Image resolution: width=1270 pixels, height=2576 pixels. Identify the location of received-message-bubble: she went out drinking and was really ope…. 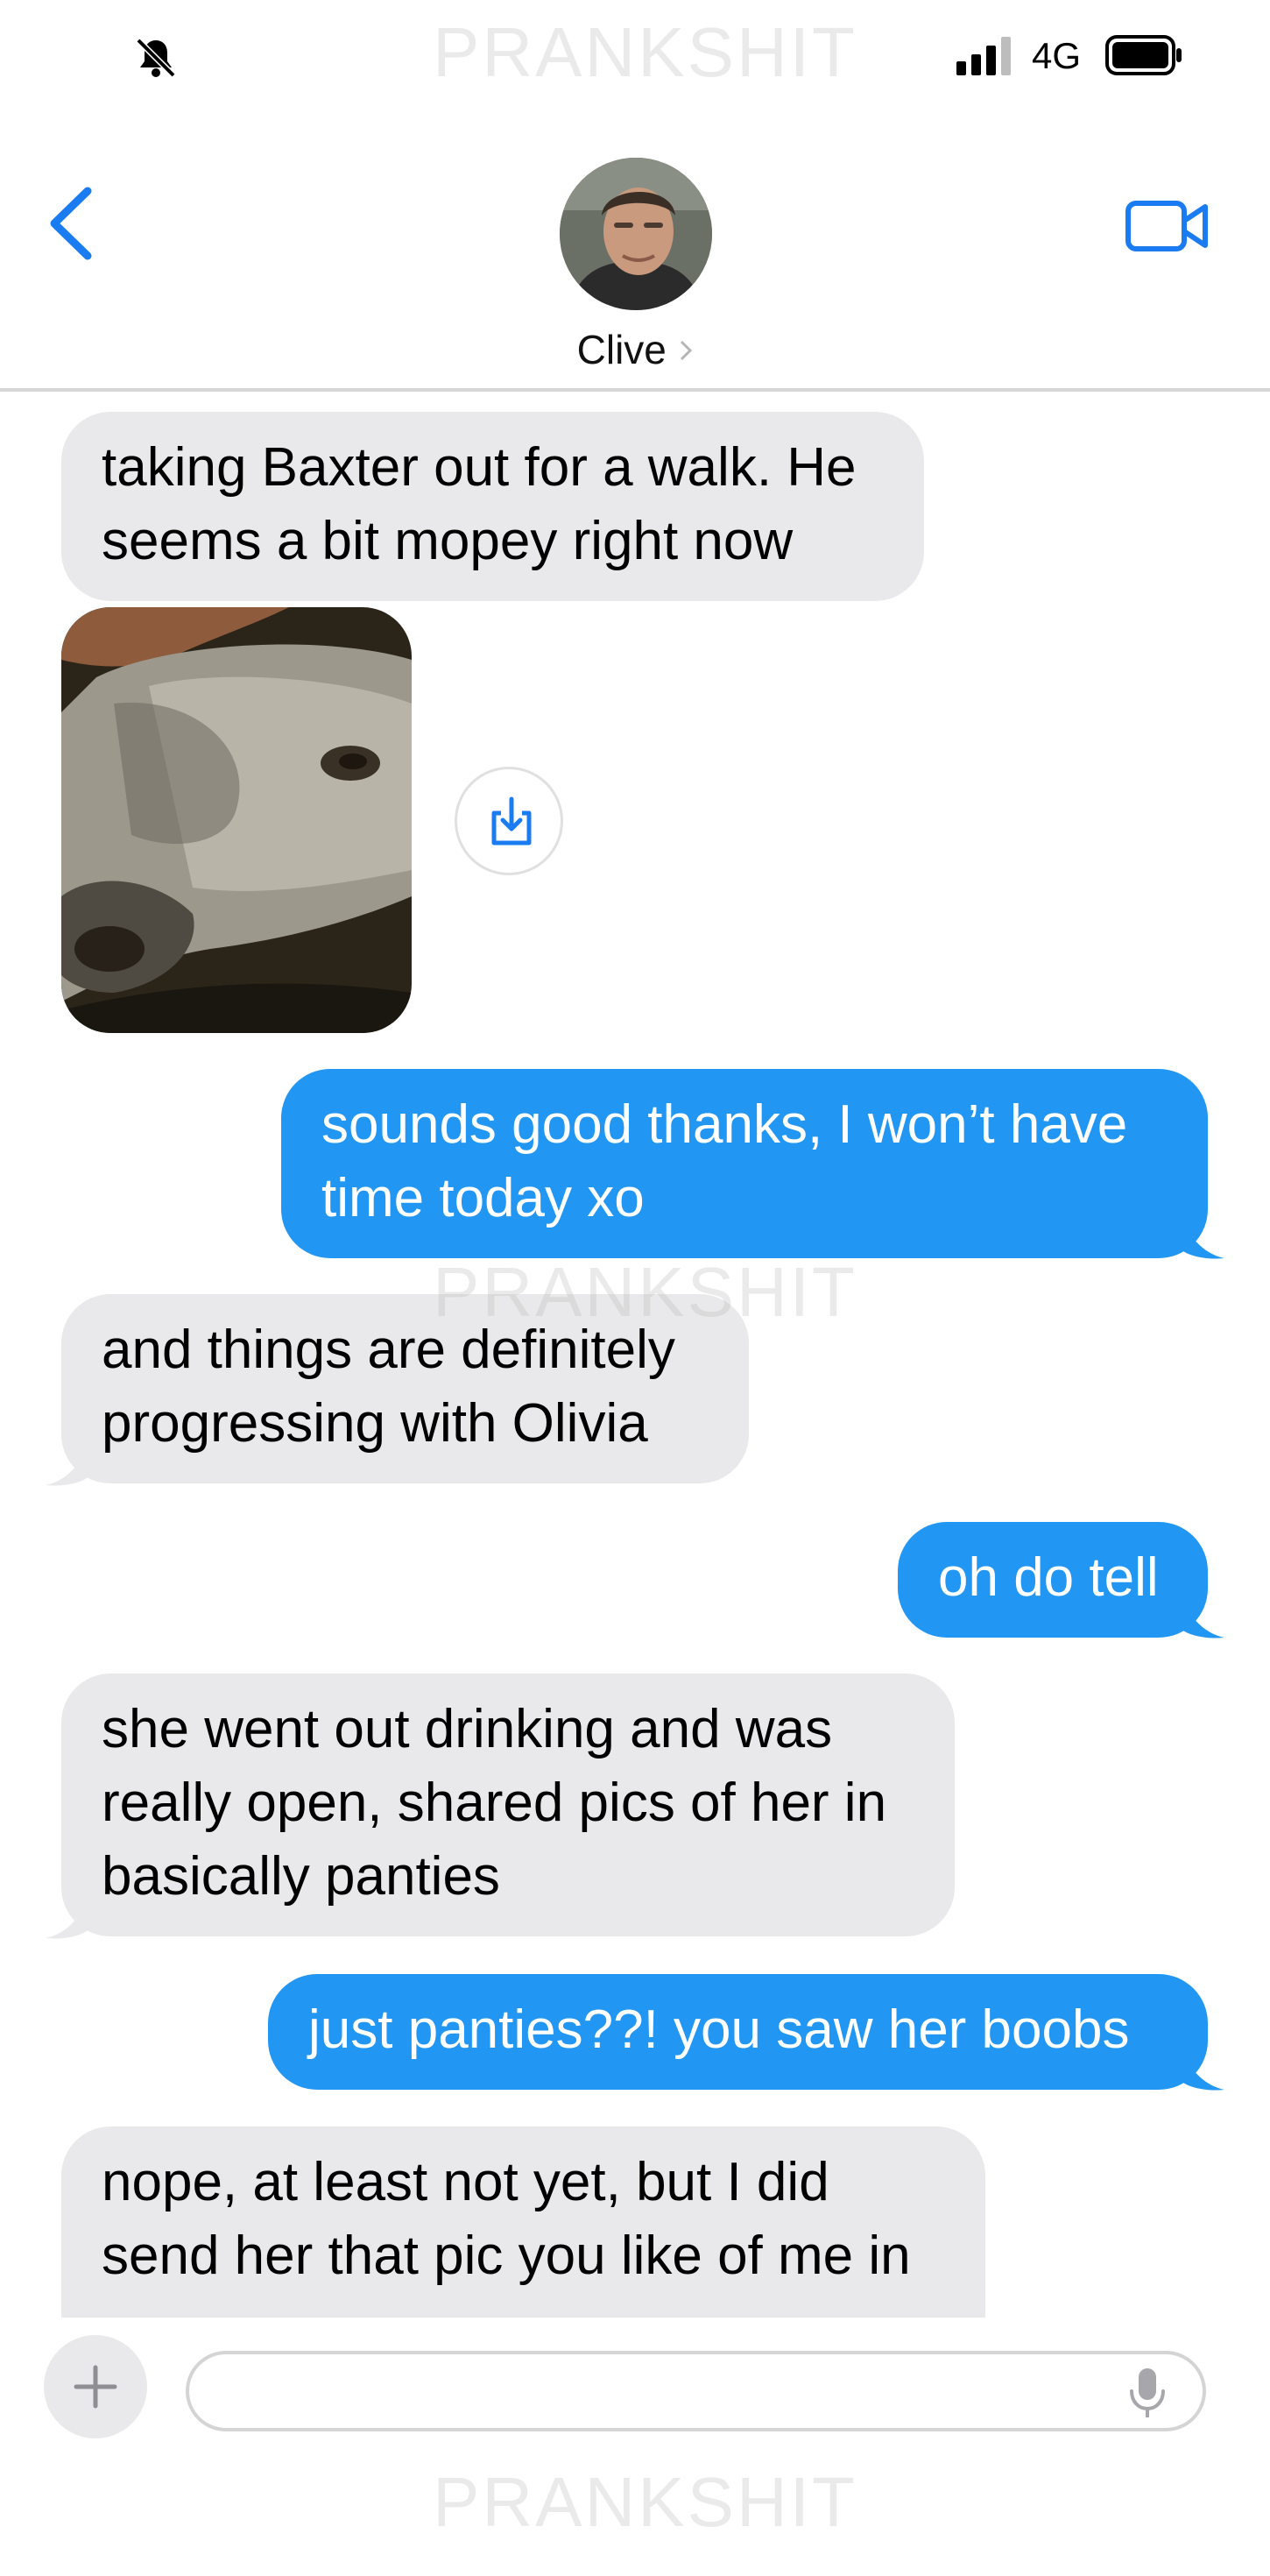
(508, 1805).